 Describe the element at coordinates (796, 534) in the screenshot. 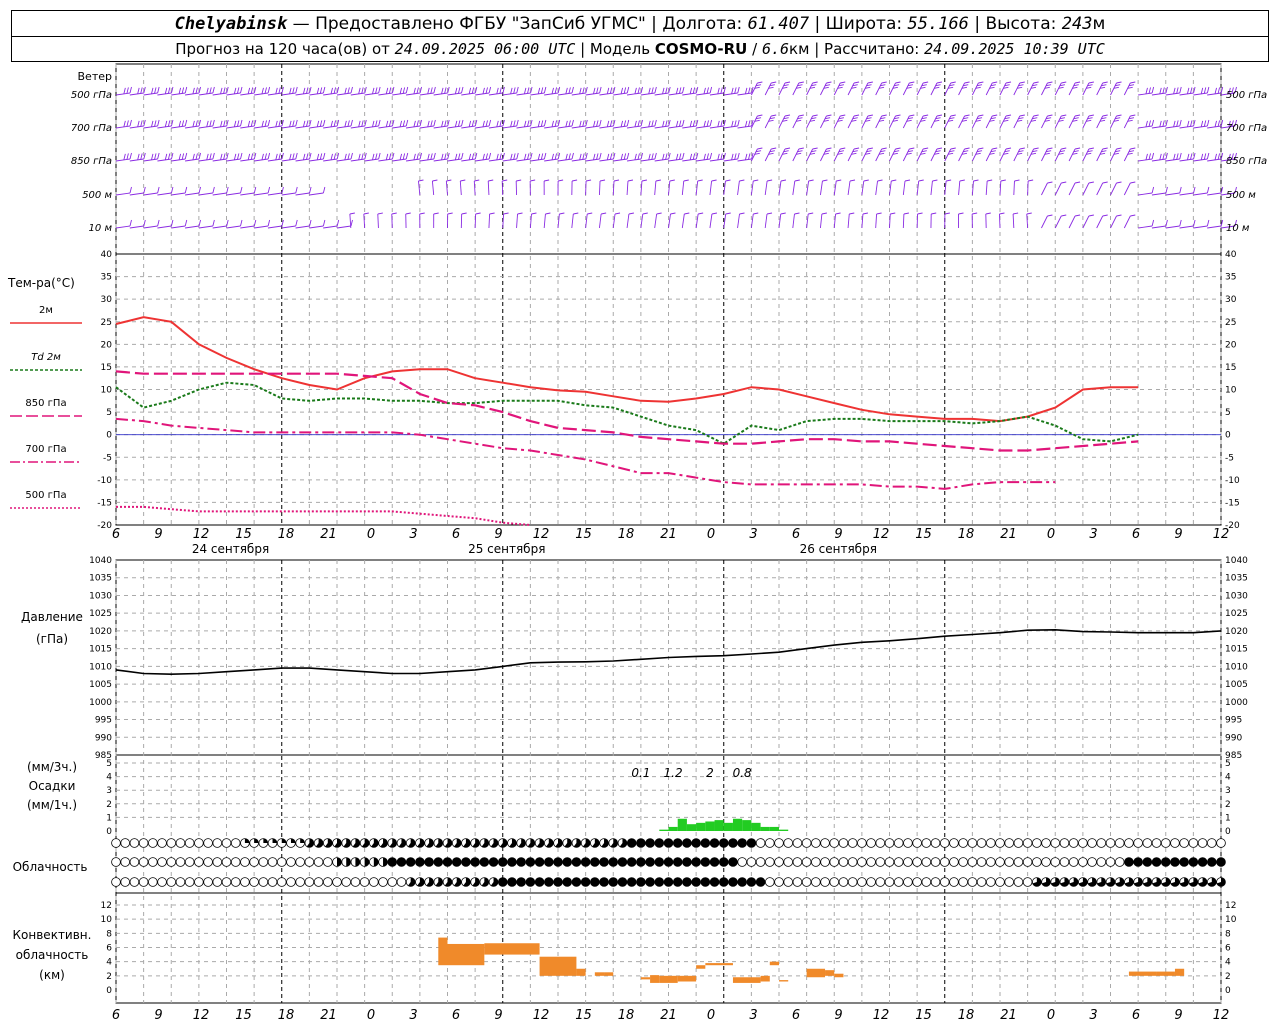

I see `hour-tick: 6` at that location.